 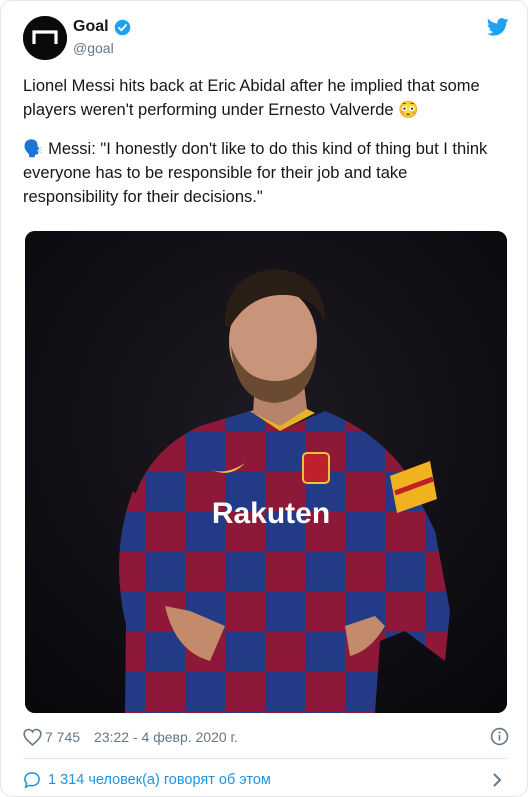 What do you see at coordinates (166, 737) in the screenshot?
I see `tweet-timestamp: 23:22 - 4 февр. 2020 г.` at bounding box center [166, 737].